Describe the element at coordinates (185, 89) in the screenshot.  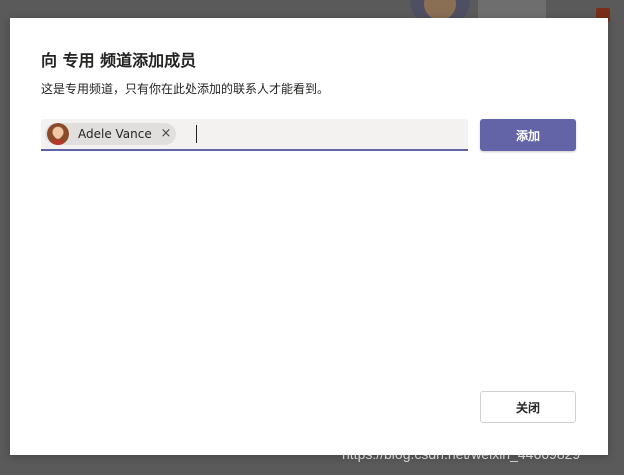
I see `dialog-subtitle: 这是专用频道，只有你在此处添加的联系人才能看到。` at that location.